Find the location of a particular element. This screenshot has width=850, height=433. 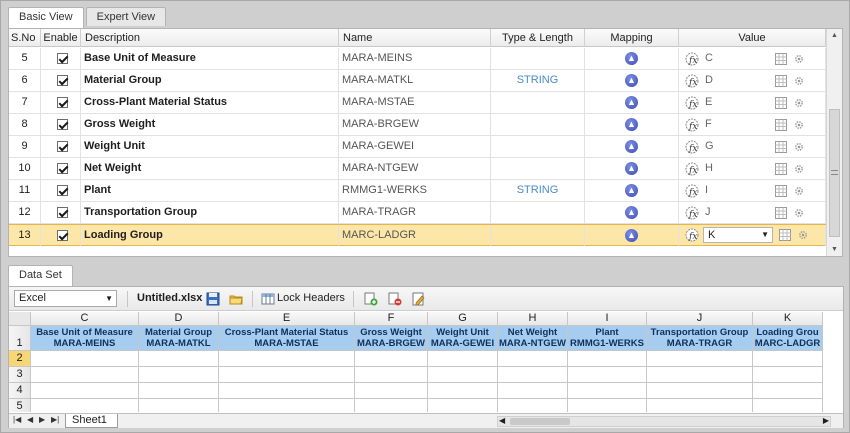

prev-sheet-icon: ◀ is located at coordinates (30, 419).